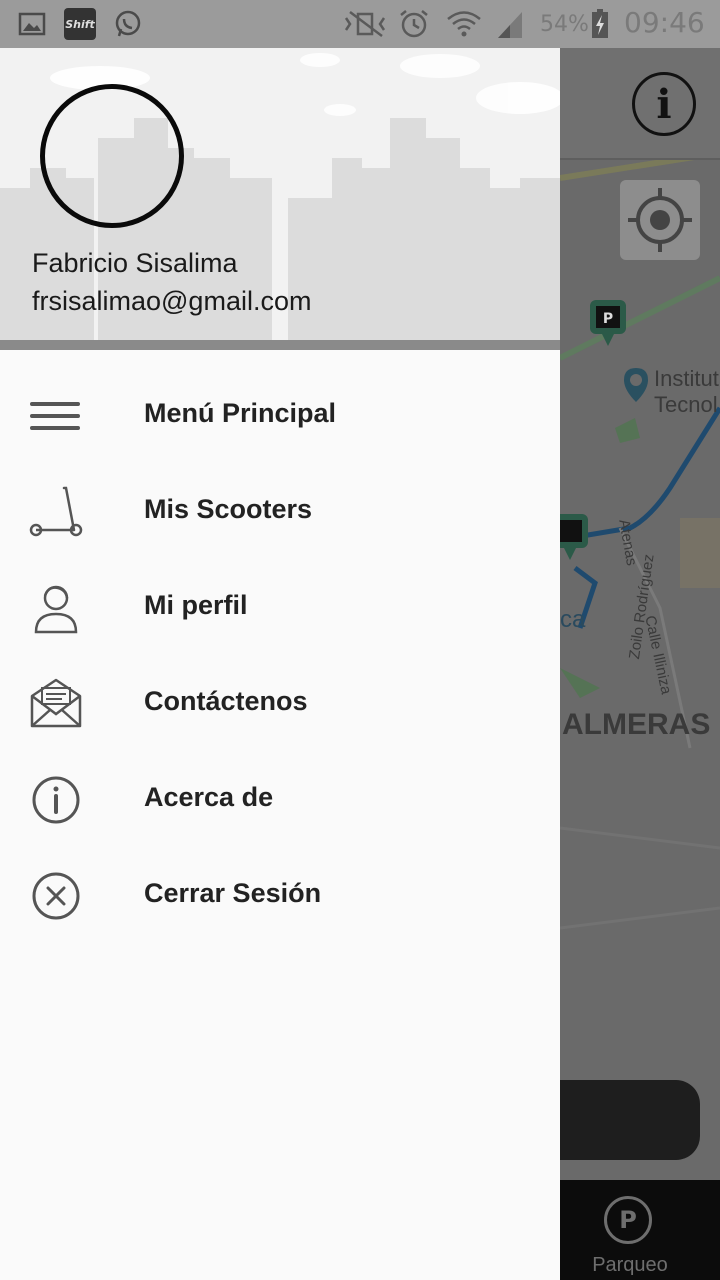  What do you see at coordinates (510, 25) in the screenshot?
I see `signal-icon` at bounding box center [510, 25].